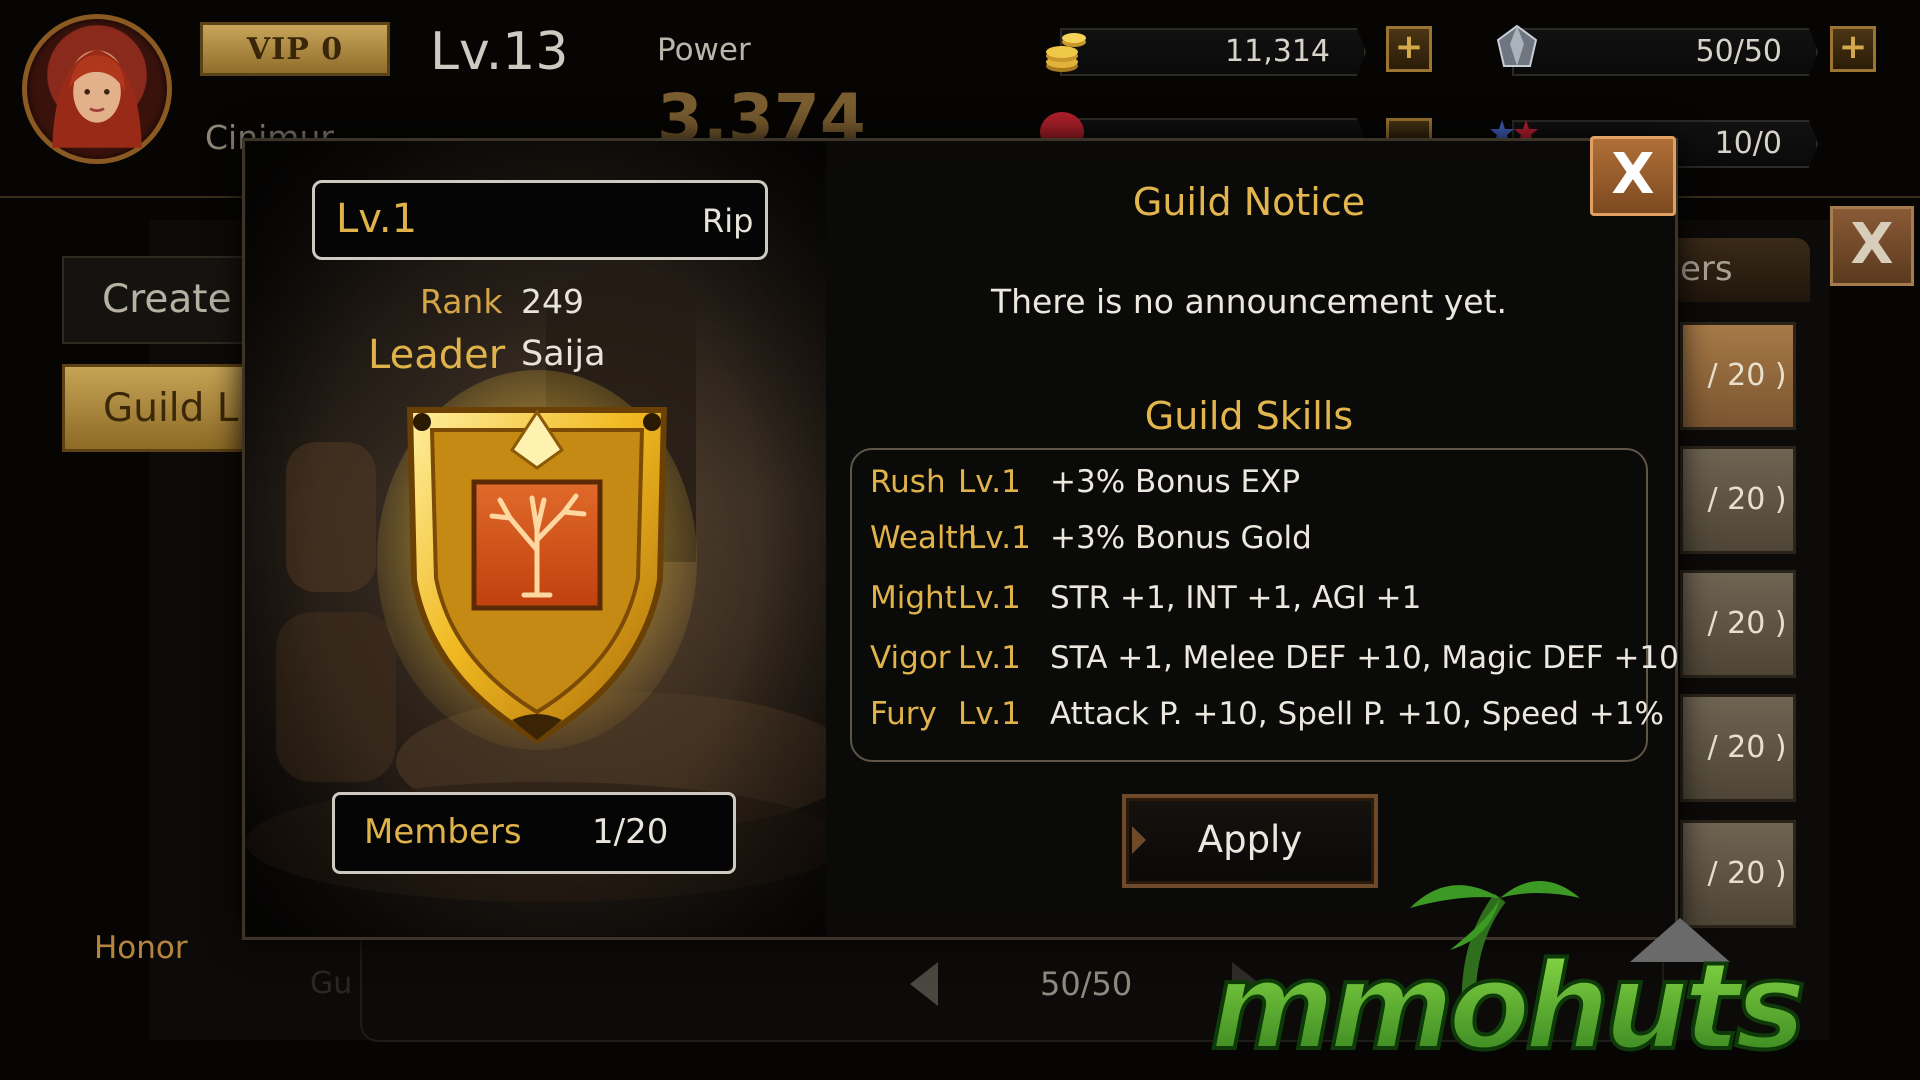 This screenshot has height=1080, width=1920. I want to click on skill-description: STA +1, Melee DEF +10, Magic DEF +10, so click(1364, 658).